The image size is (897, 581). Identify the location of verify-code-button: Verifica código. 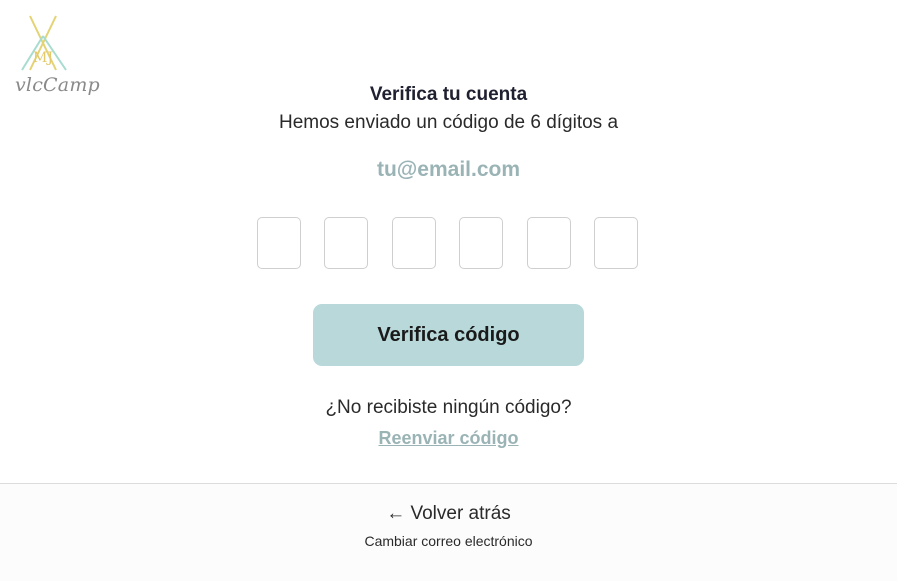
(448, 335).